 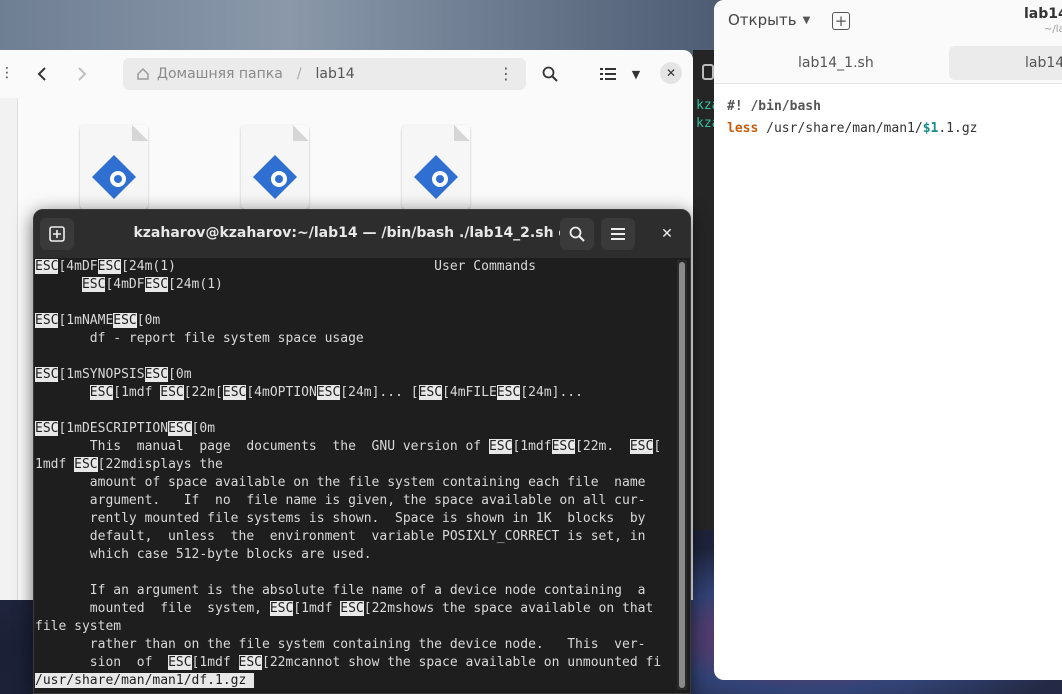 What do you see at coordinates (506, 74) in the screenshot?
I see `path-menu-icon: ⋮` at bounding box center [506, 74].